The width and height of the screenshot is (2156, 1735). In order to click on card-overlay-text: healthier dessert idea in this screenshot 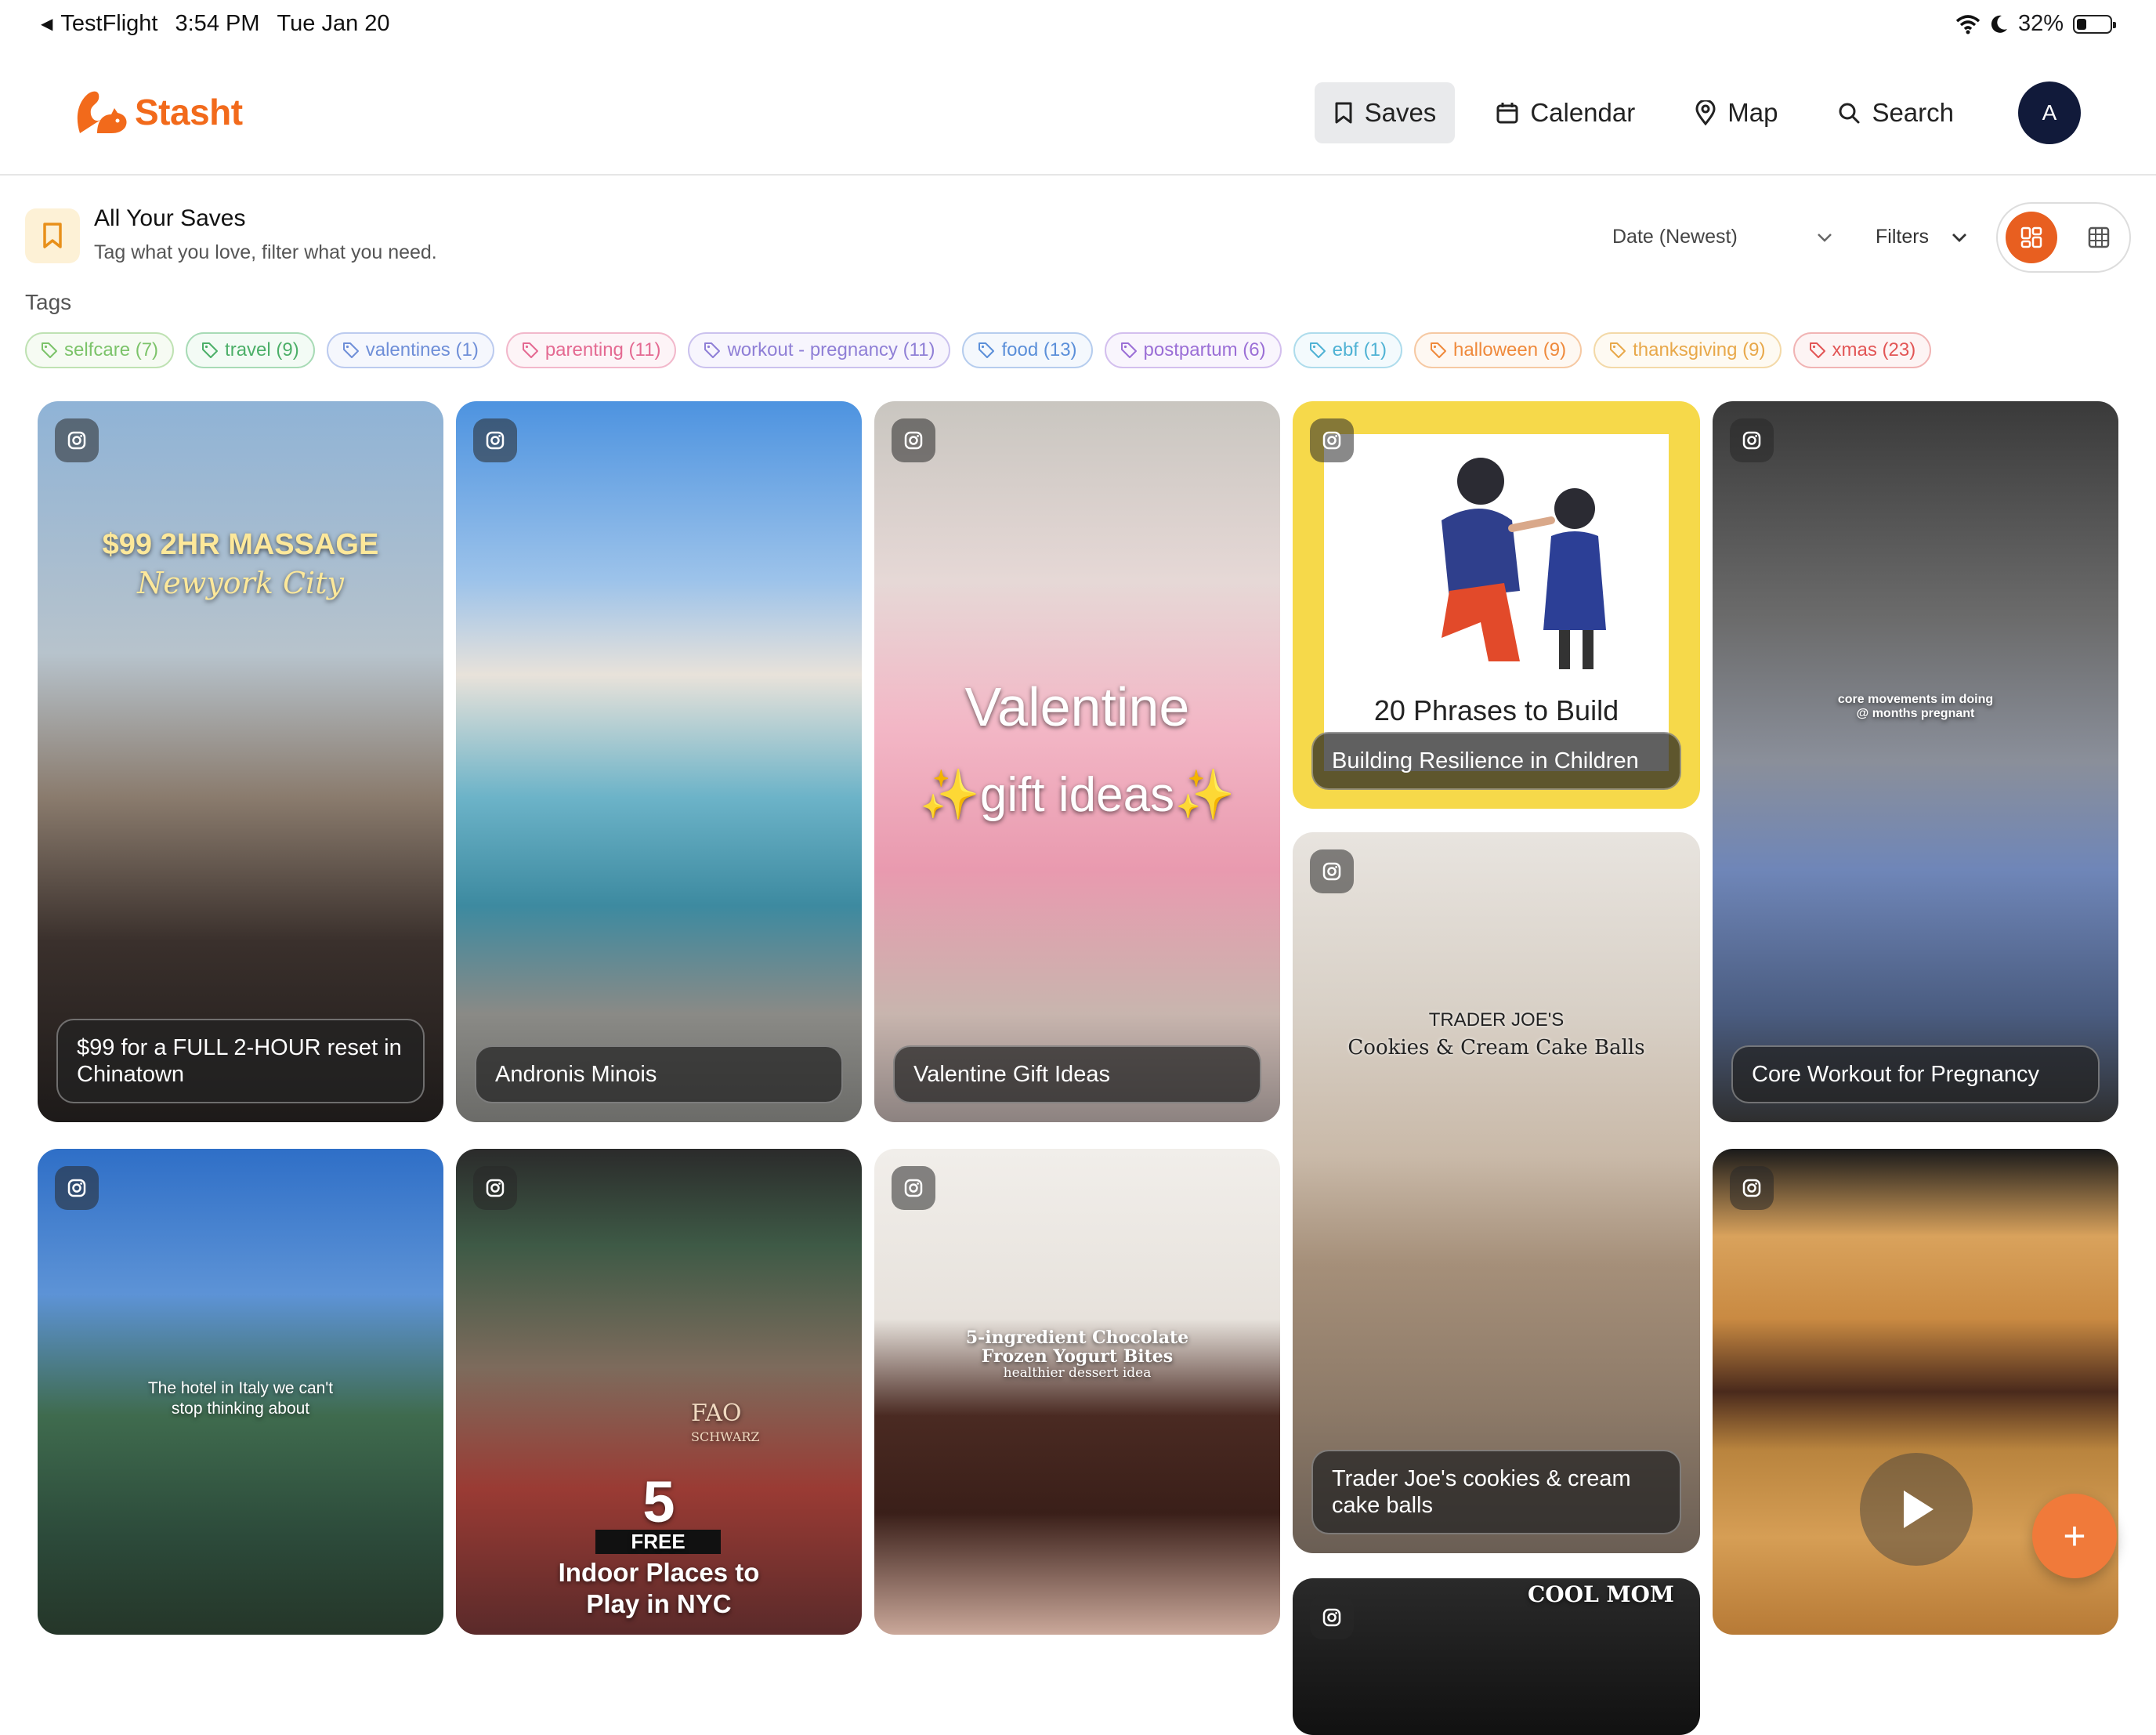, I will do `click(1077, 1373)`.